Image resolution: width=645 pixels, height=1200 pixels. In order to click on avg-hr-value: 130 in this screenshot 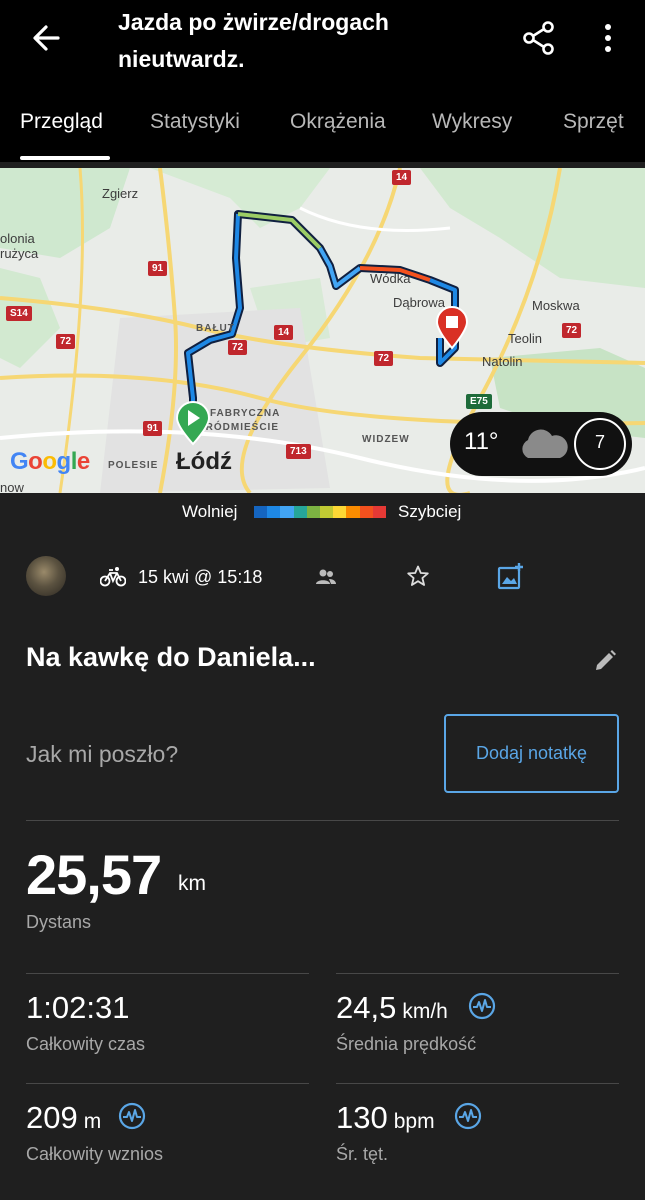, I will do `click(362, 1117)`.